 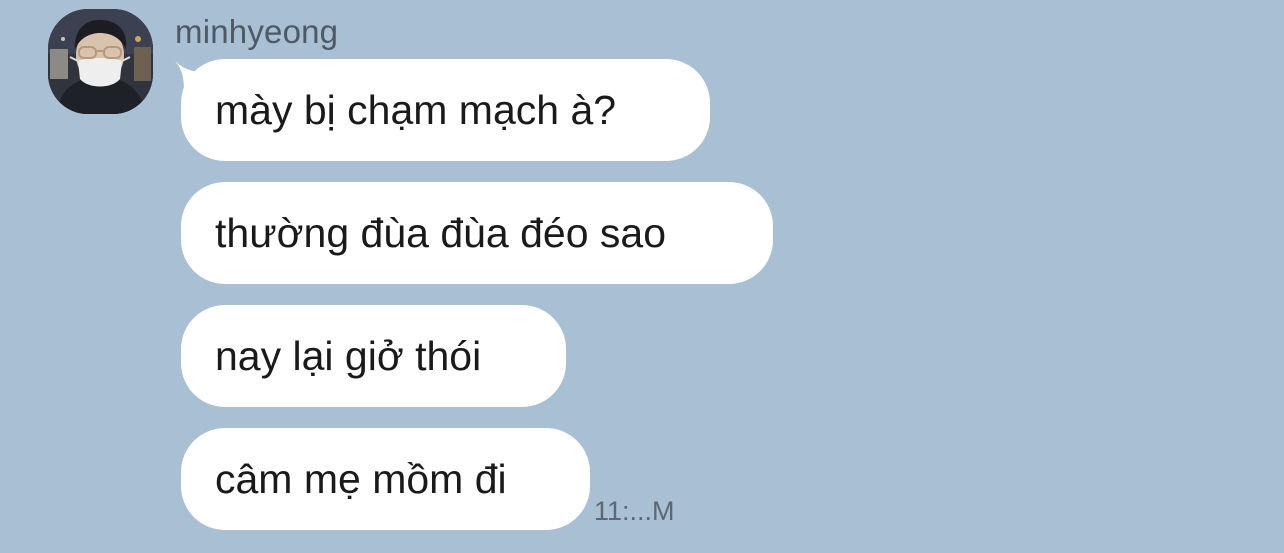 I want to click on profile-photo-icon, so click(x=100, y=61).